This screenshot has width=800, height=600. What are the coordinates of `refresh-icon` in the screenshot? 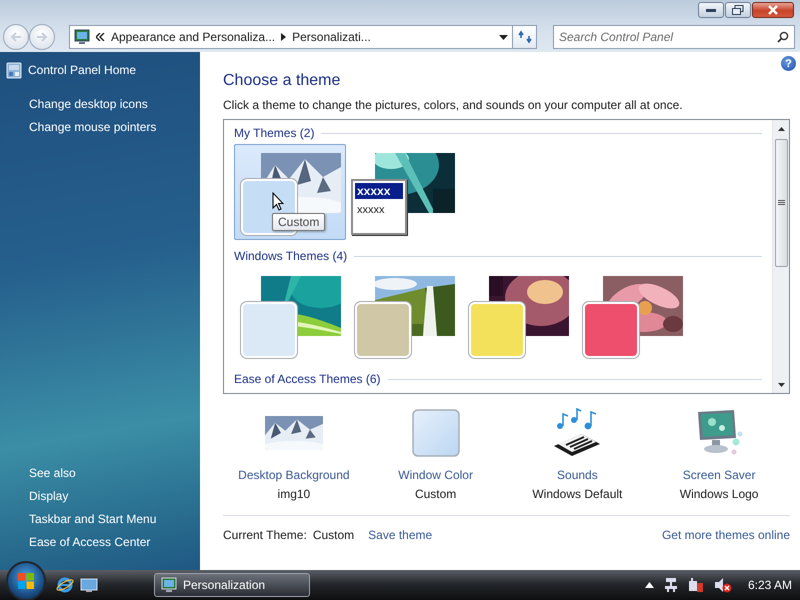 It's located at (525, 37).